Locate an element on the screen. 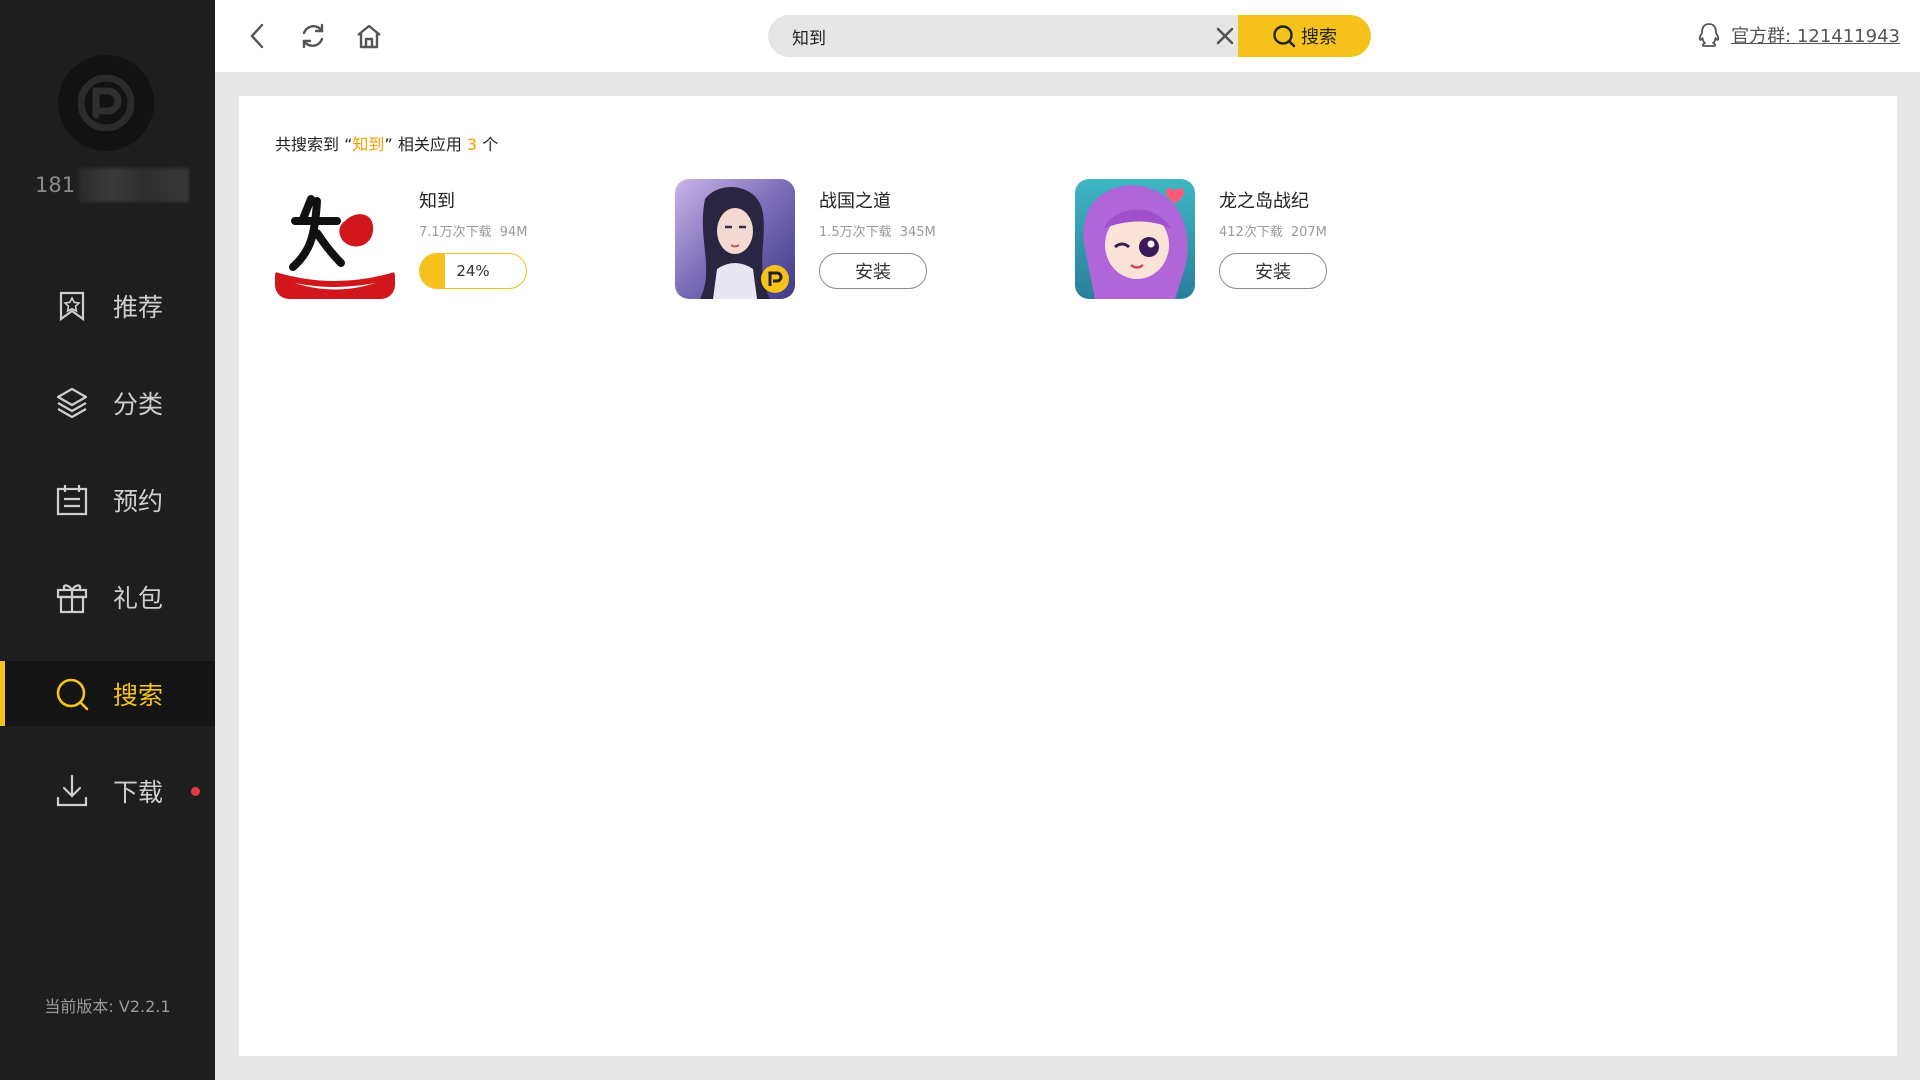 The image size is (1920, 1080). masked-user-id is located at coordinates (134, 185).